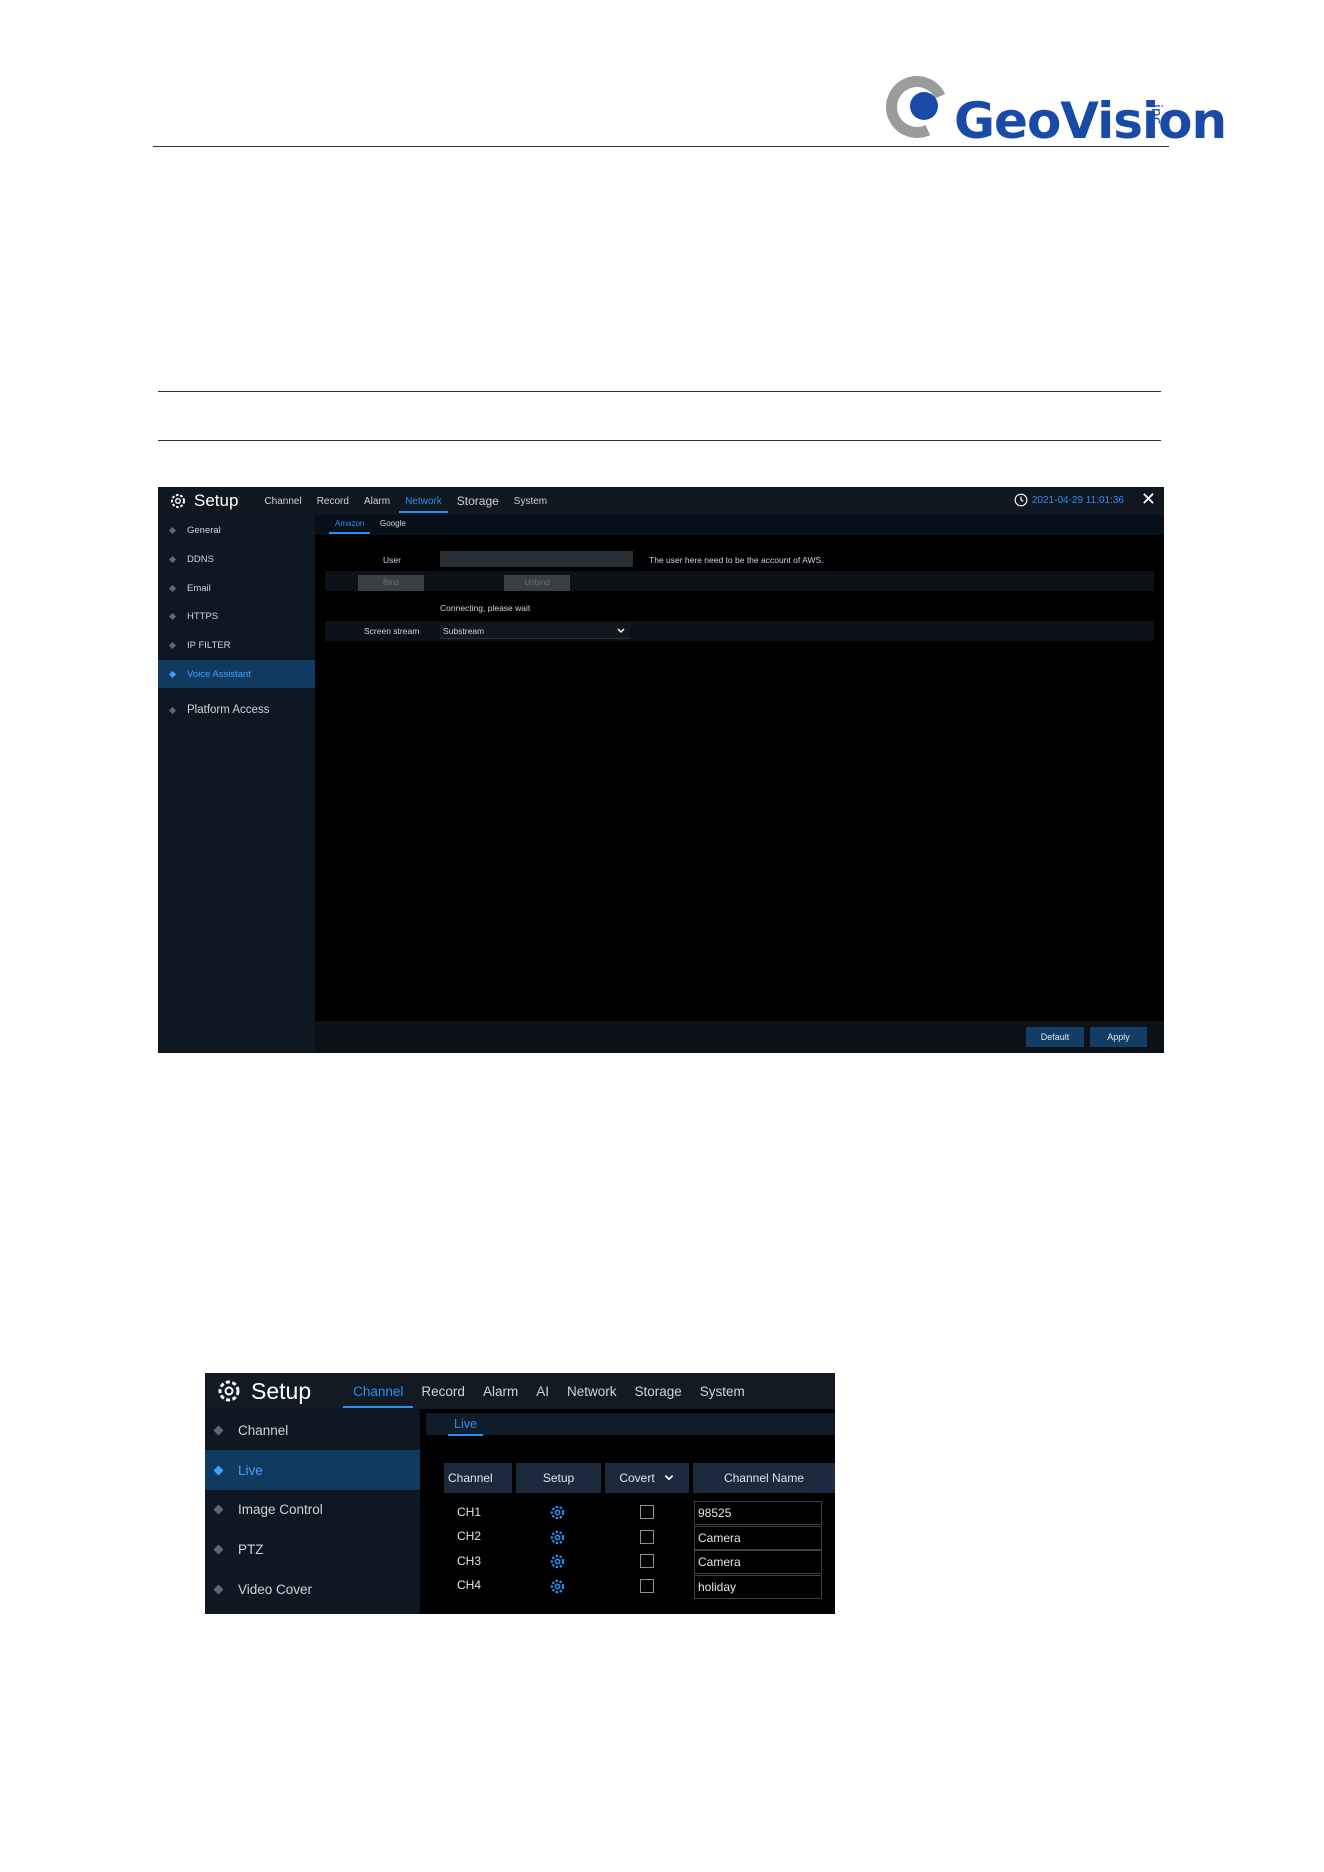 This screenshot has width=1324, height=1872. Describe the element at coordinates (758, 1587) in the screenshot. I see `channel-name-input: holiday` at that location.